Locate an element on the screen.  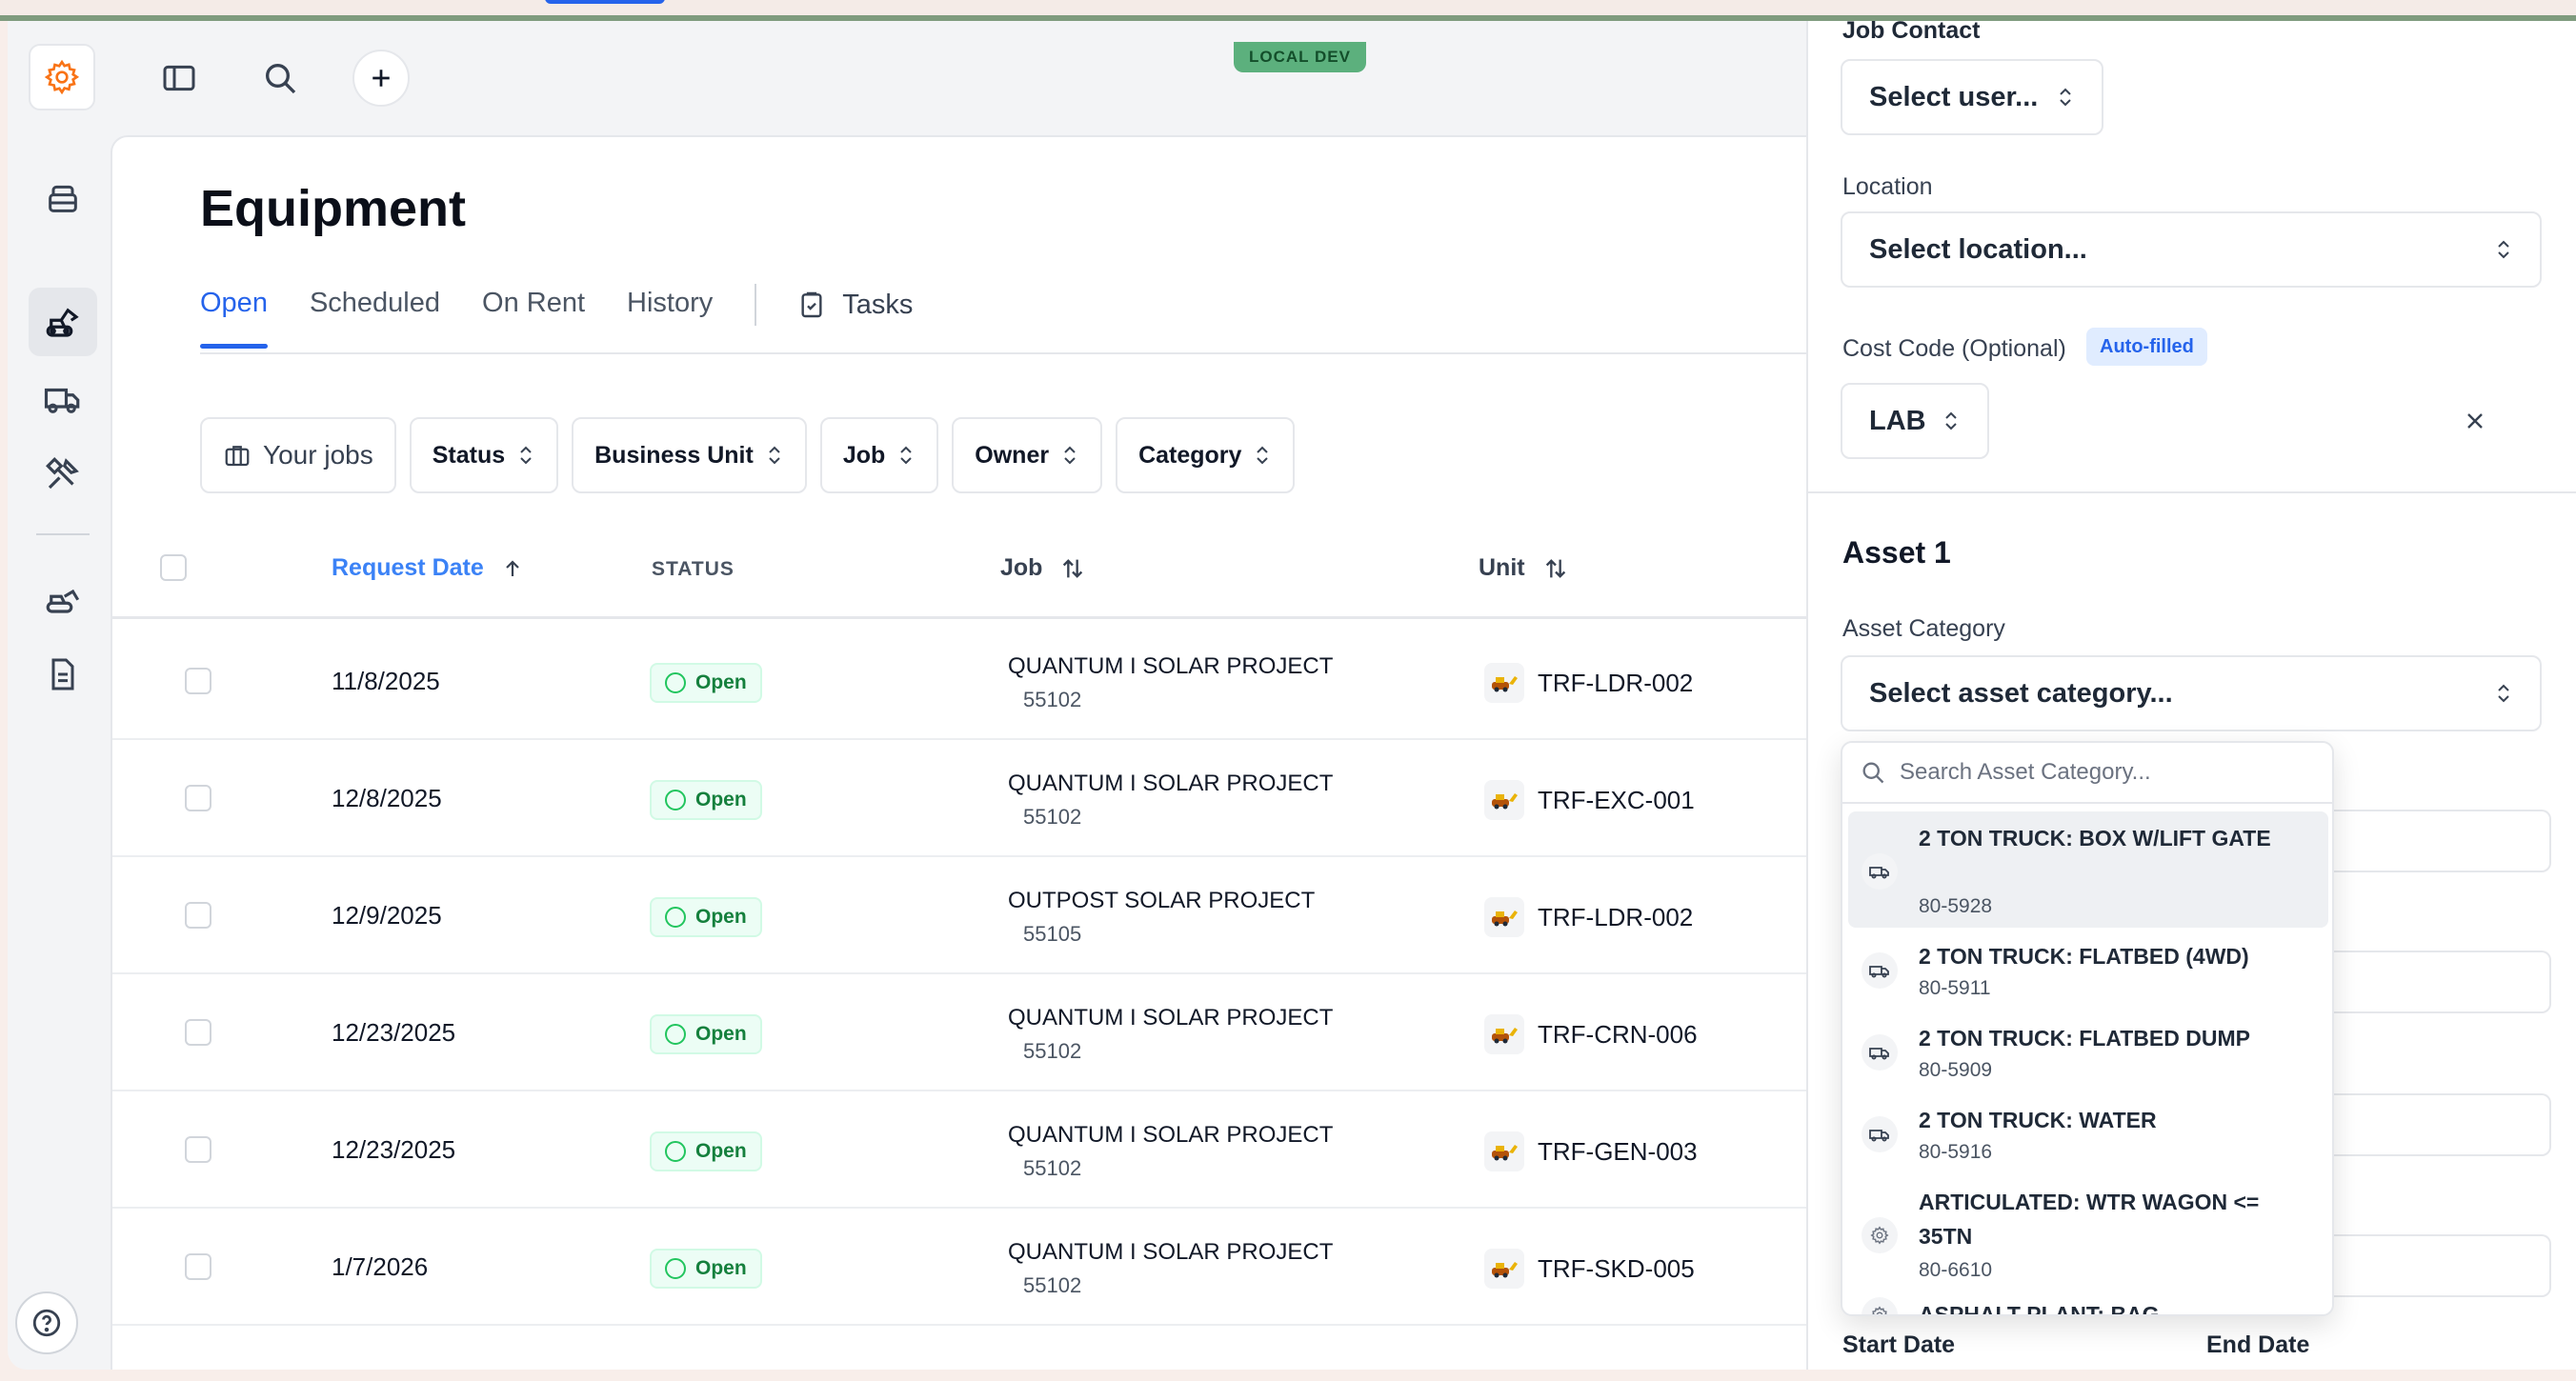
column-unit-label: Unit is located at coordinates (1502, 567).